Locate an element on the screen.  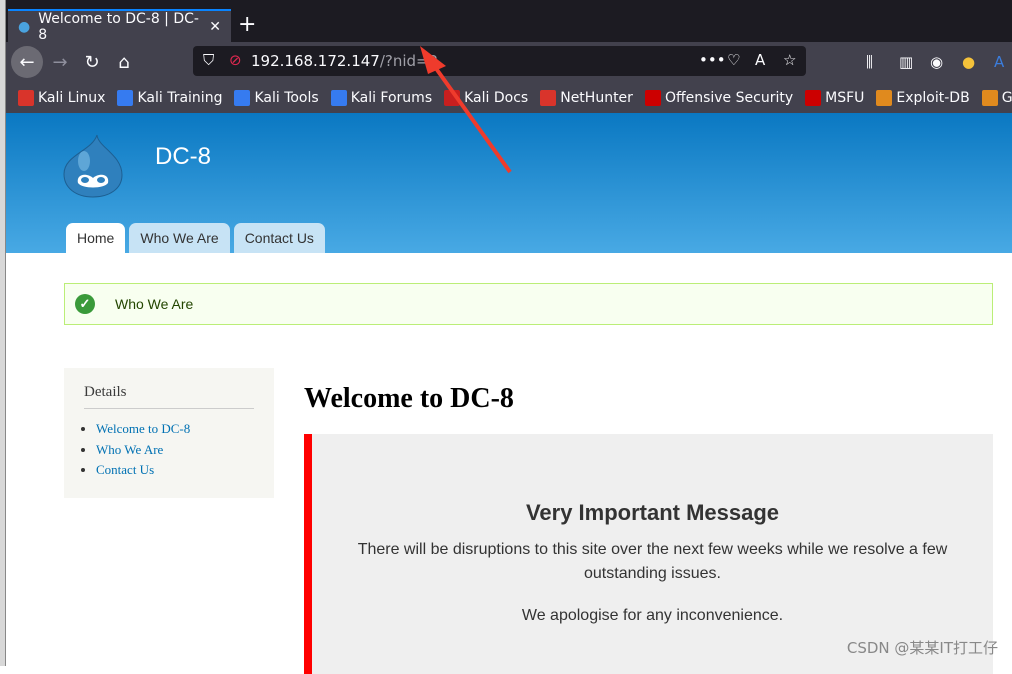
bookmark-item: NetHunter is located at coordinates (586, 97).